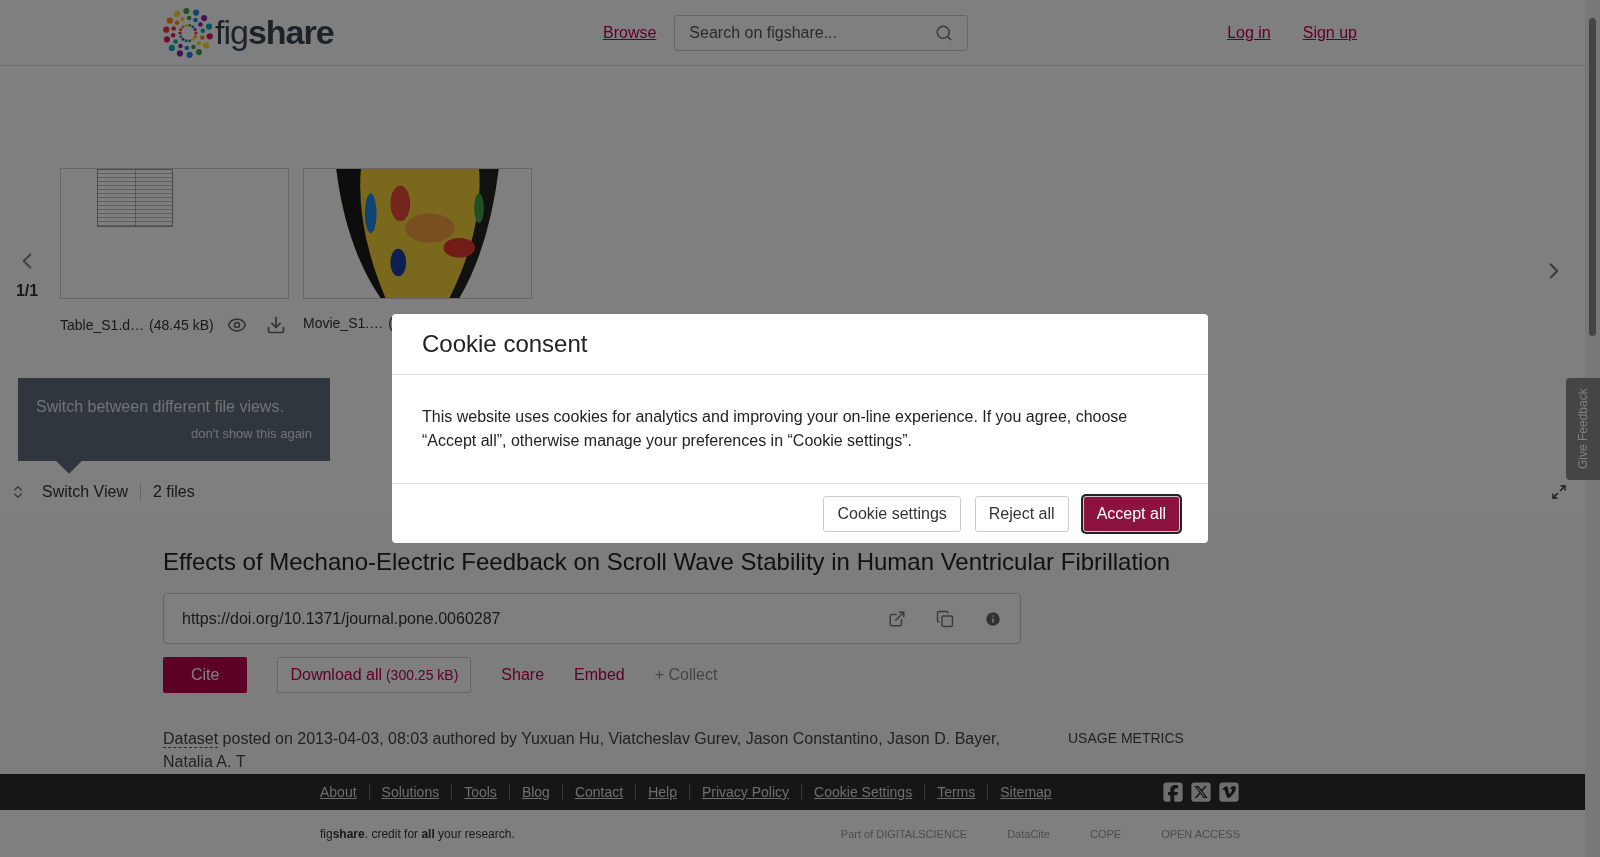 This screenshot has height=857, width=1600. What do you see at coordinates (800, 429) in the screenshot?
I see `dialog-text: This website uses cookies for analytics and improving your on-line experience. If you agree, choose “Accept all”, otherwise manage your preferences in “Cookie settings”.` at bounding box center [800, 429].